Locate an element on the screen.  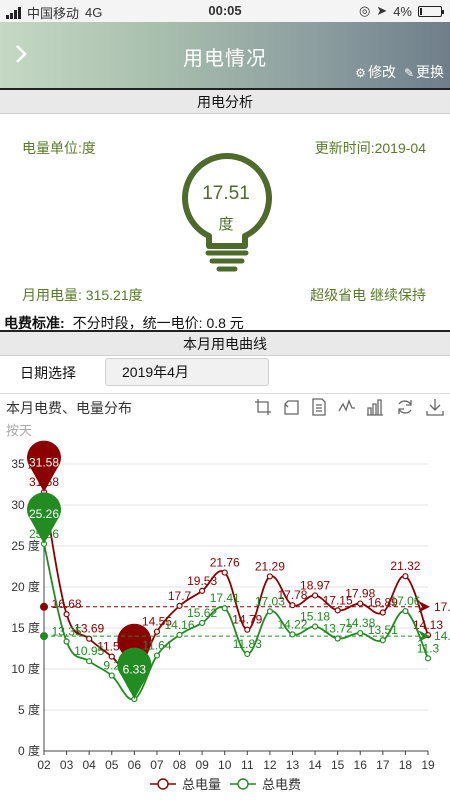
chart-title: 本月电费、电量分布 is located at coordinates (69, 408).